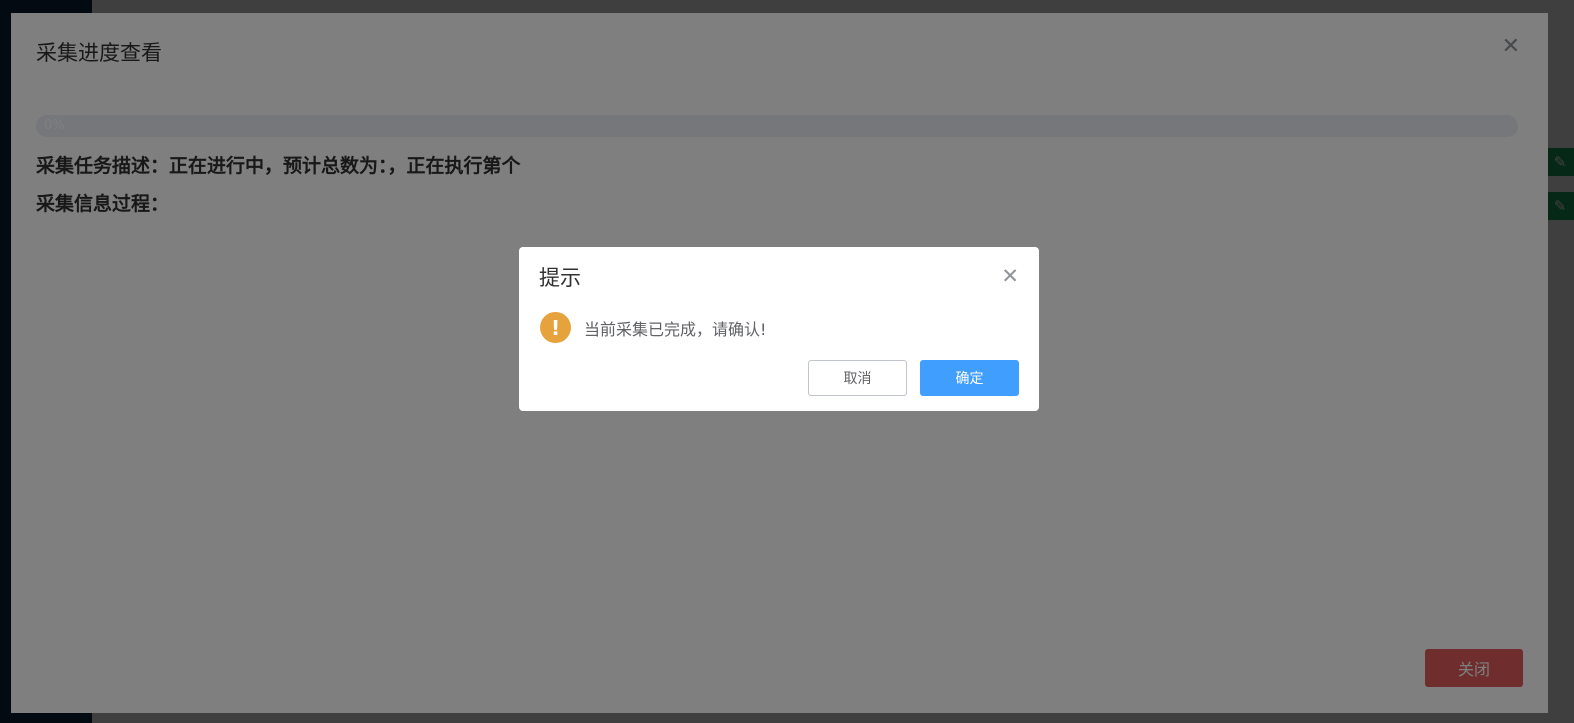 This screenshot has height=723, width=1574. What do you see at coordinates (779, 329) in the screenshot?
I see `confirm-message-box: 提示 ✕ ! 当前采集已完成，请确认! 取消 确定` at bounding box center [779, 329].